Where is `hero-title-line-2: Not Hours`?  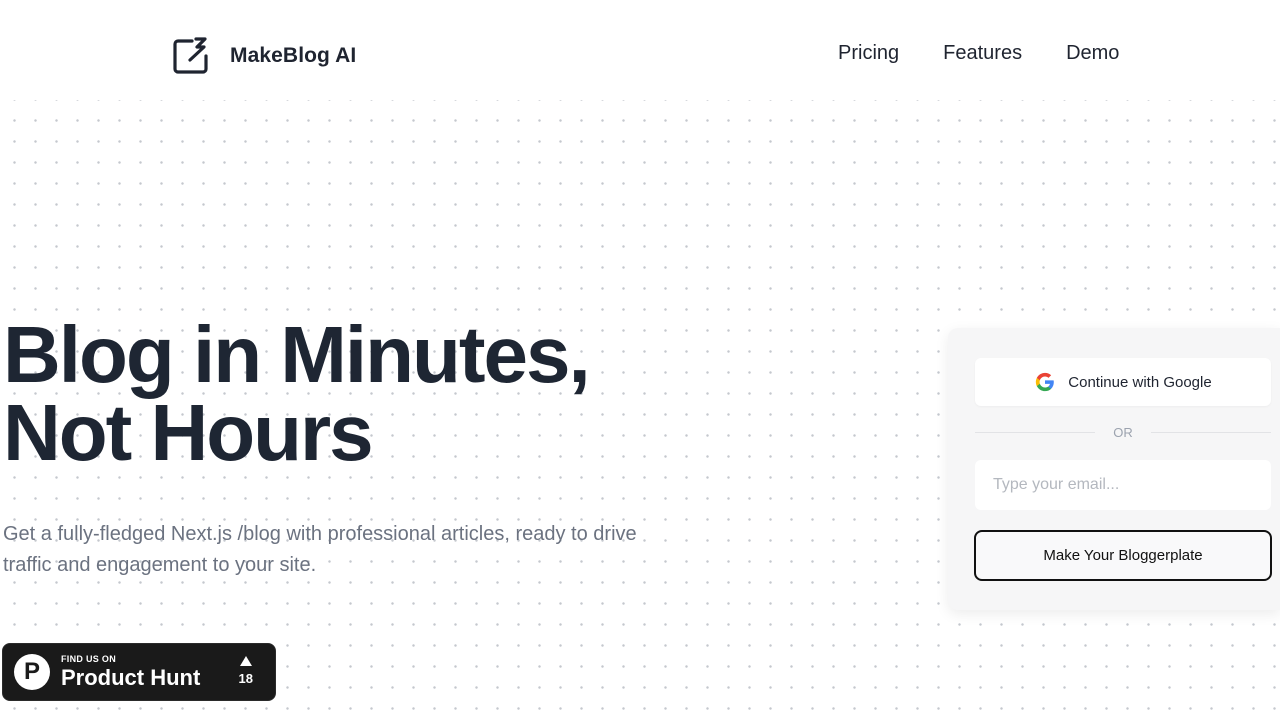
hero-title-line-2: Not Hours is located at coordinates (188, 432).